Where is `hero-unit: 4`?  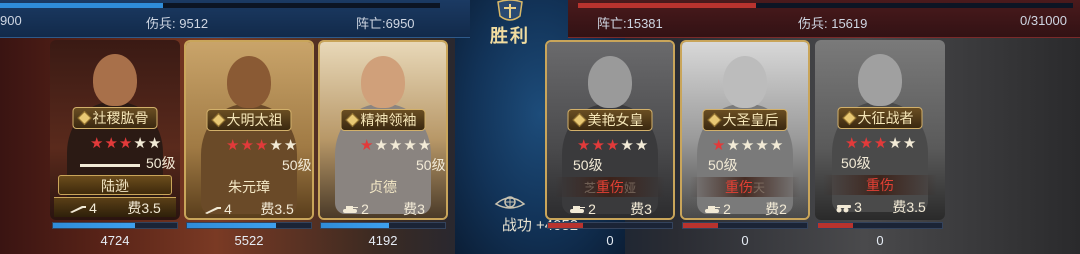 hero-unit: 4 is located at coordinates (218, 209).